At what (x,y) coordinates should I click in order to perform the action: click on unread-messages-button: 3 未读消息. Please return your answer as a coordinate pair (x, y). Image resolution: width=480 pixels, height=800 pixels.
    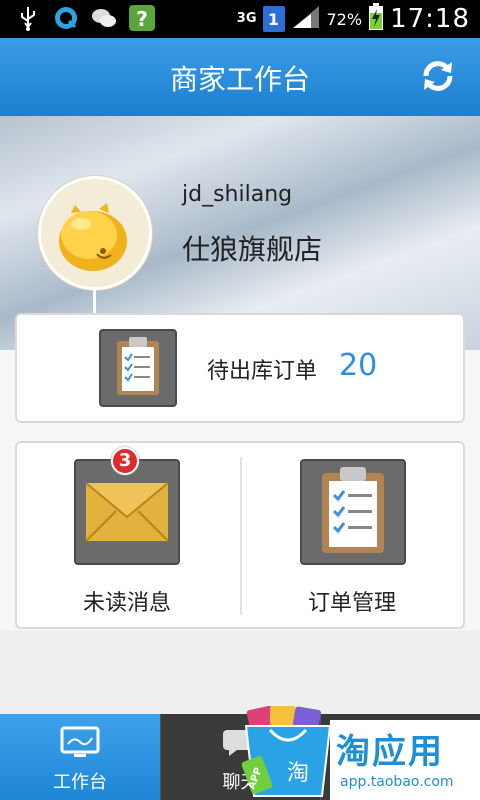
    Looking at the image, I should click on (128, 535).